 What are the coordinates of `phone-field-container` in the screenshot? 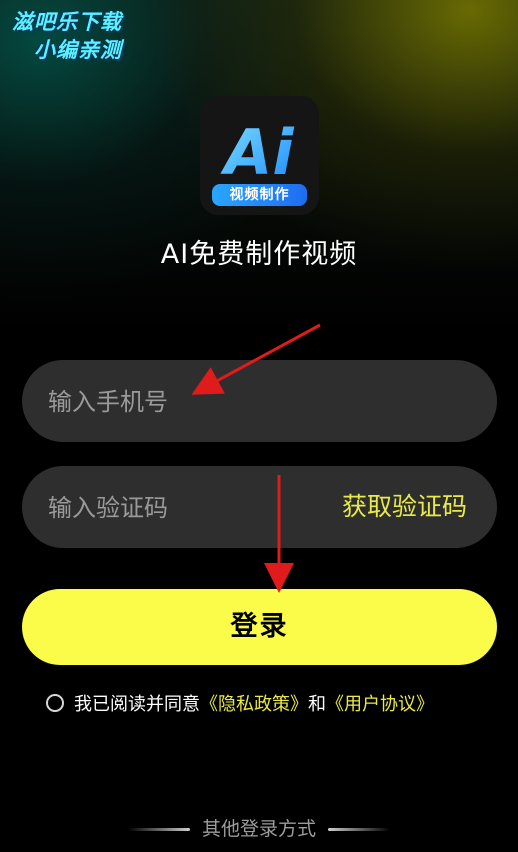 It's located at (259, 402).